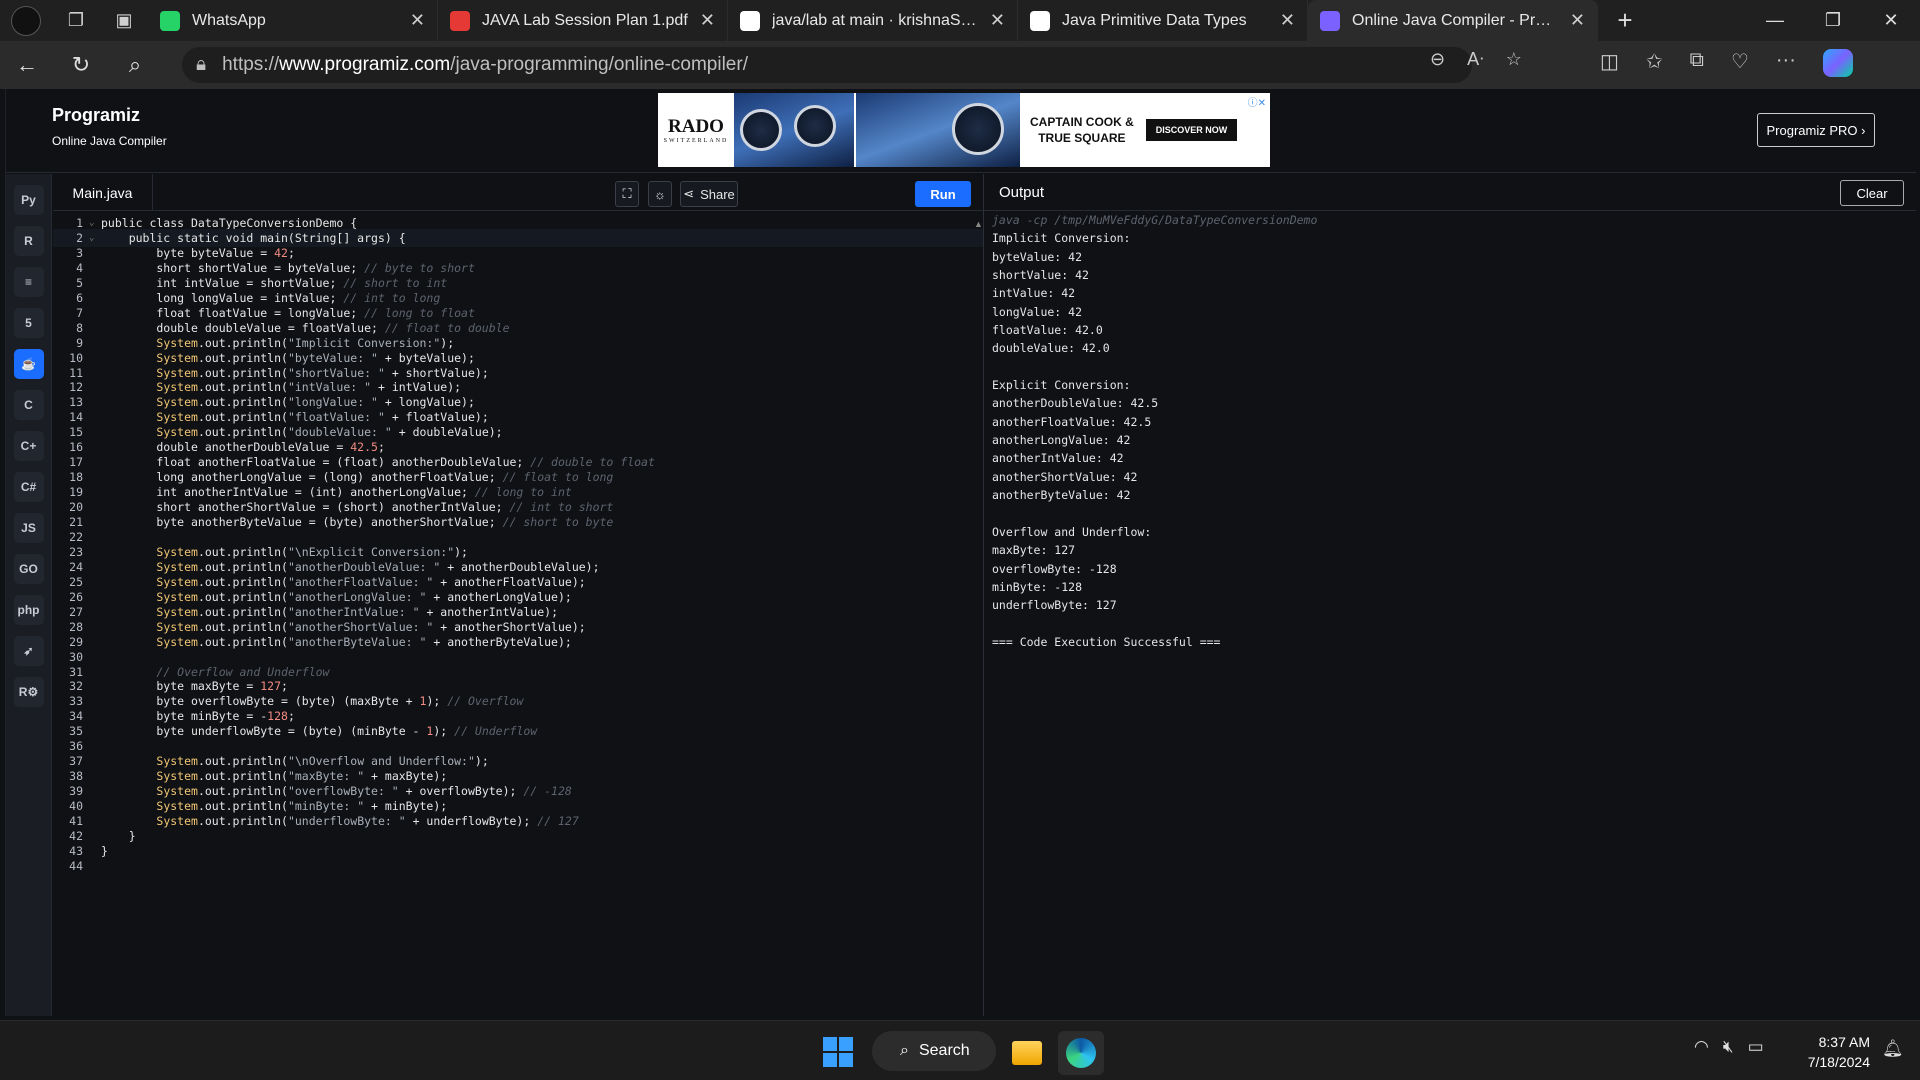  Describe the element at coordinates (79, 297) in the screenshot. I see `line-number: 6` at that location.